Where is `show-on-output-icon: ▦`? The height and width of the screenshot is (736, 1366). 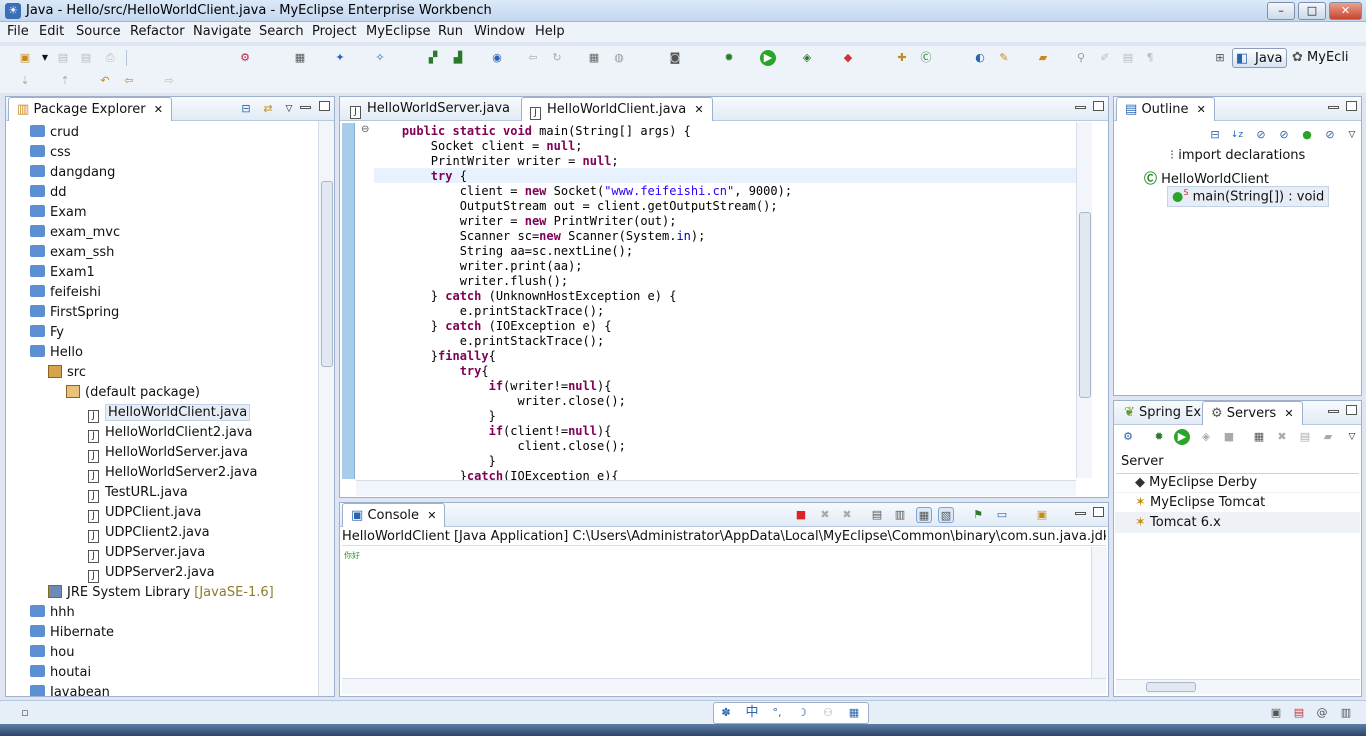 show-on-output-icon: ▦ is located at coordinates (924, 515).